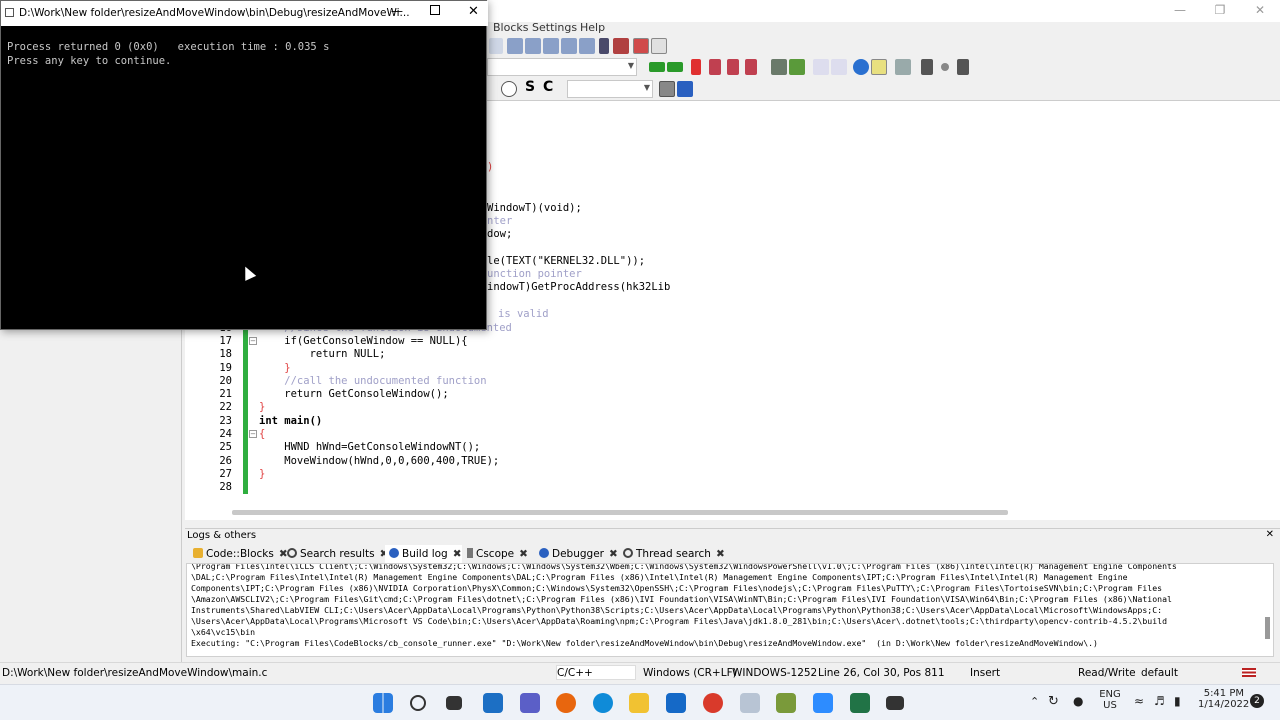 The height and width of the screenshot is (720, 1280). What do you see at coordinates (675, 67) in the screenshot?
I see `jump-forward-icon` at bounding box center [675, 67].